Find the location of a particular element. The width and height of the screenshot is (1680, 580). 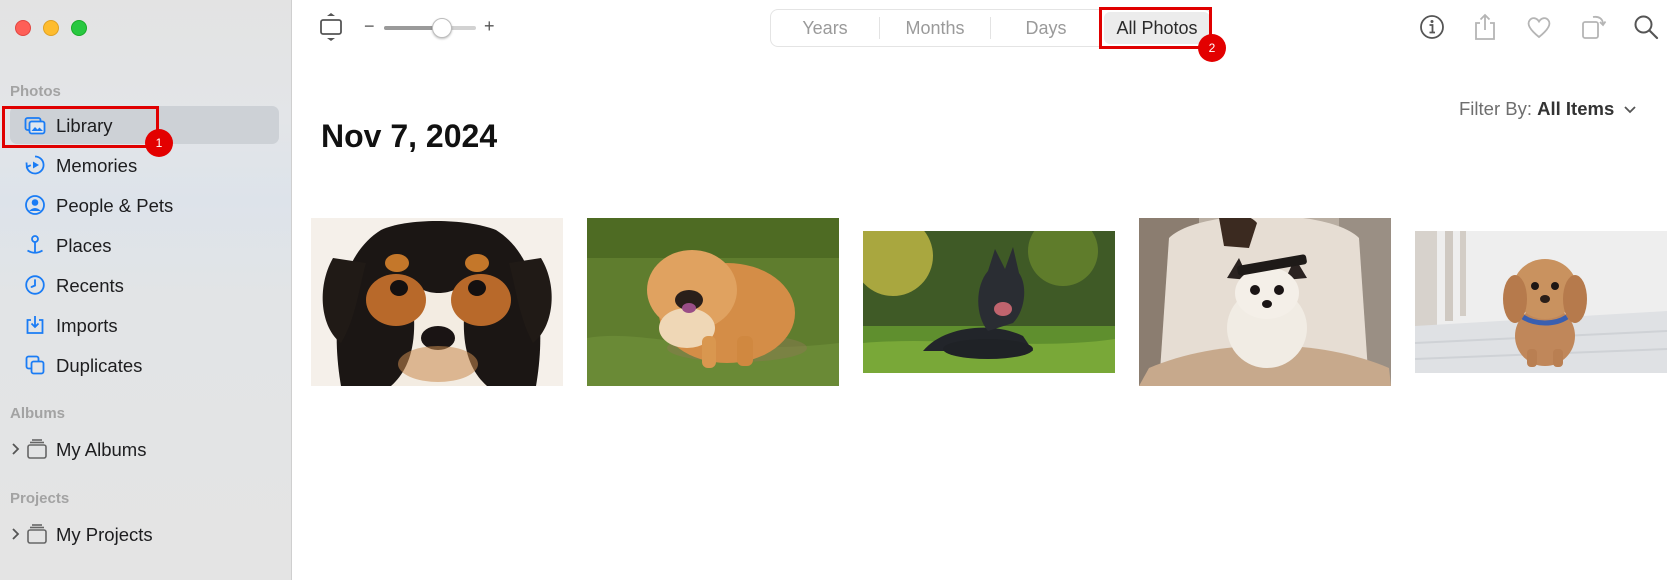

chihuahua-photo is located at coordinates (1265, 302).